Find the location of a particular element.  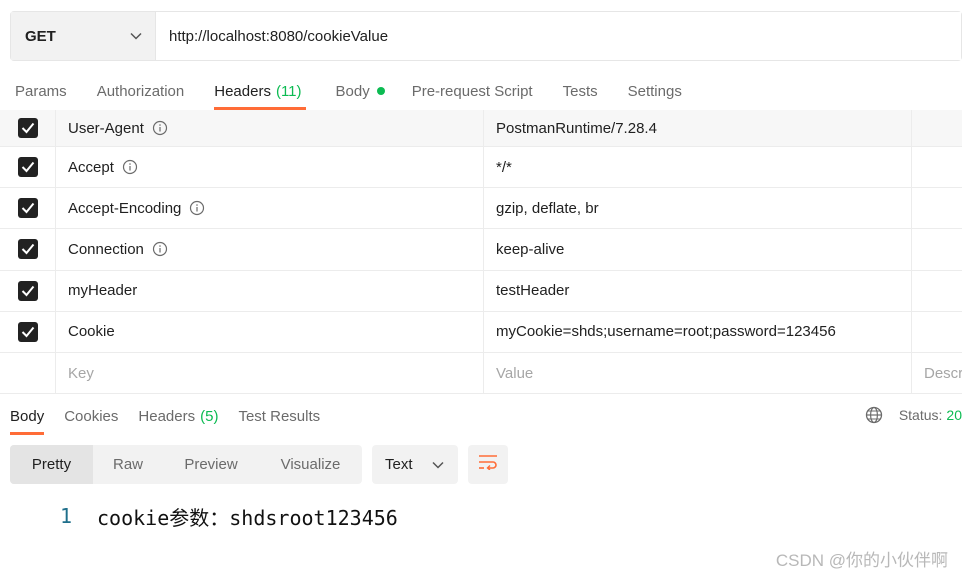

status-label: Status: is located at coordinates (920, 415).